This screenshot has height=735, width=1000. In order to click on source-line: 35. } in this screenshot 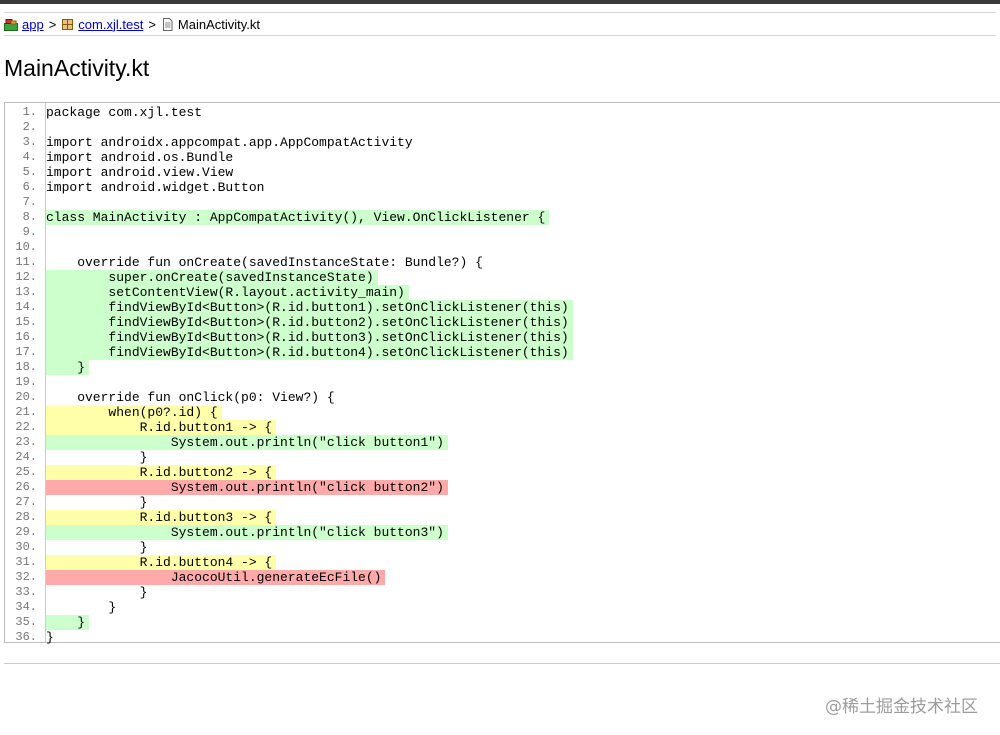, I will do `click(502, 622)`.